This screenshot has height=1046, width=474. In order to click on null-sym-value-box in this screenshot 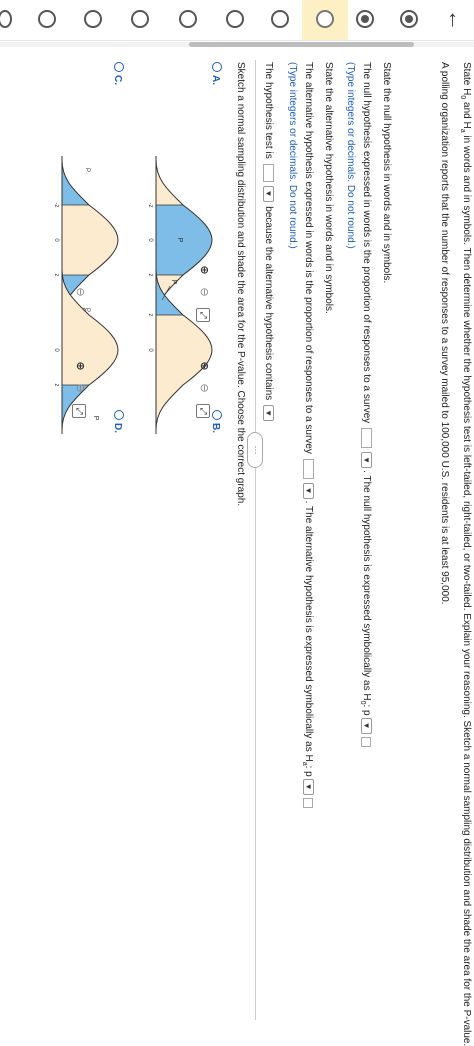, I will do `click(366, 741)`.